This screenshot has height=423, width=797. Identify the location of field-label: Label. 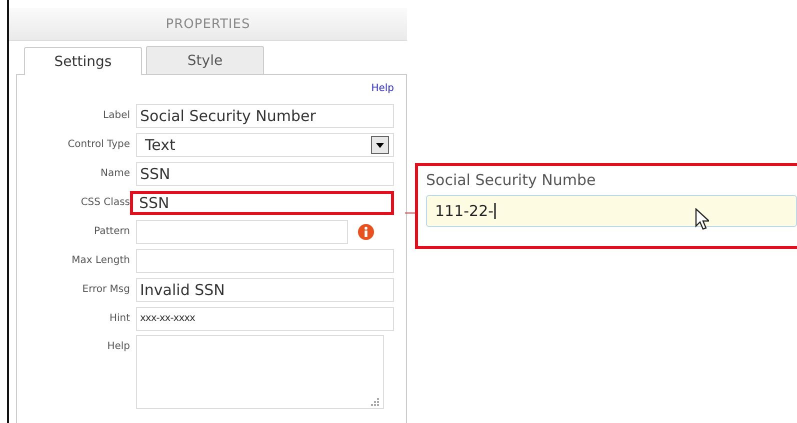
(116, 115).